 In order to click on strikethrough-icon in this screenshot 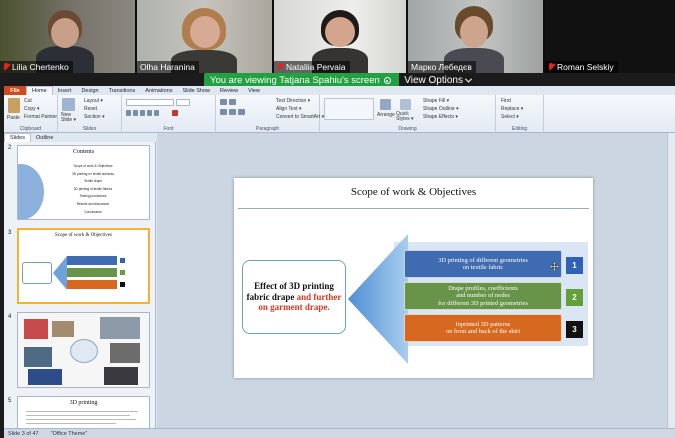, I will do `click(149, 113)`.